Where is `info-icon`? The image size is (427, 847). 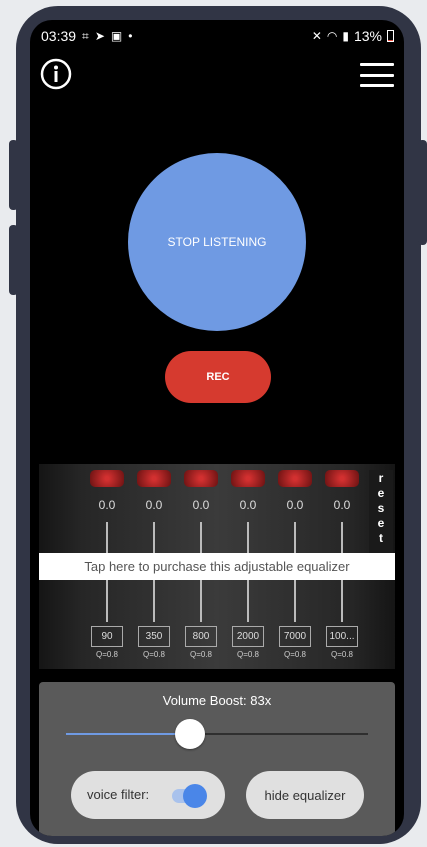 info-icon is located at coordinates (56, 74).